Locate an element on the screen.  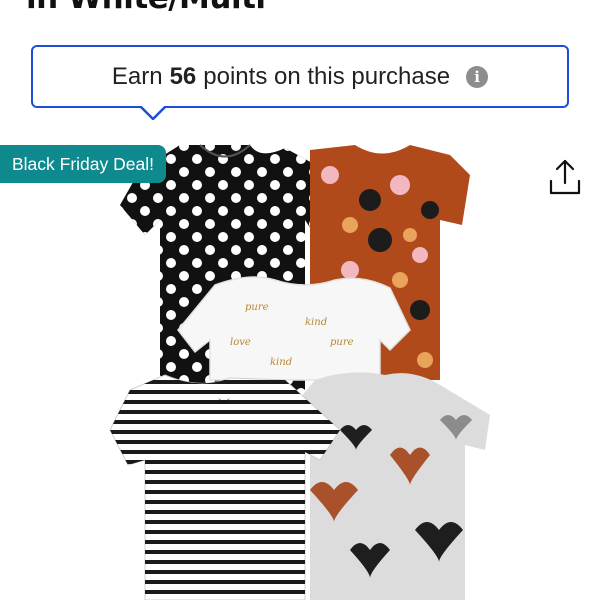
share-icon is located at coordinates (565, 177).